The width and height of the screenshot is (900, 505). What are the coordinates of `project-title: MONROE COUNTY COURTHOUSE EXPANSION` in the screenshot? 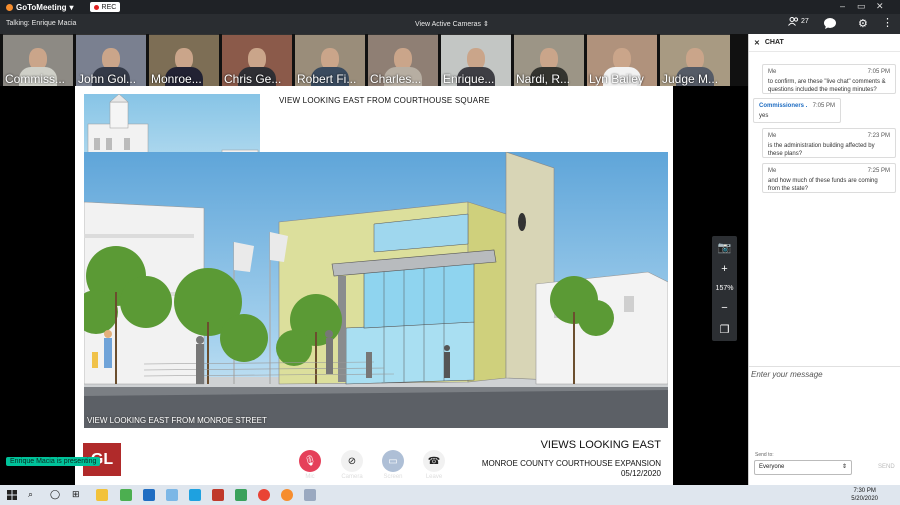 It's located at (571, 463).